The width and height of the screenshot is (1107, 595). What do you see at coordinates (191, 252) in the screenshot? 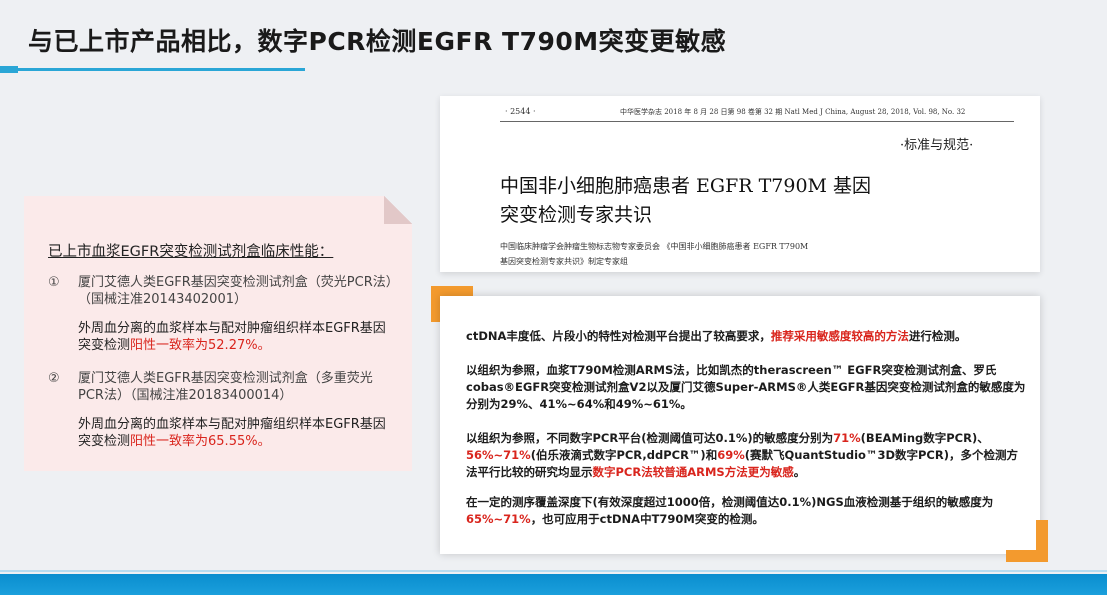
I see `card-heading: 已上市血浆EGFR突变检测试剂盒临床性能：` at bounding box center [191, 252].